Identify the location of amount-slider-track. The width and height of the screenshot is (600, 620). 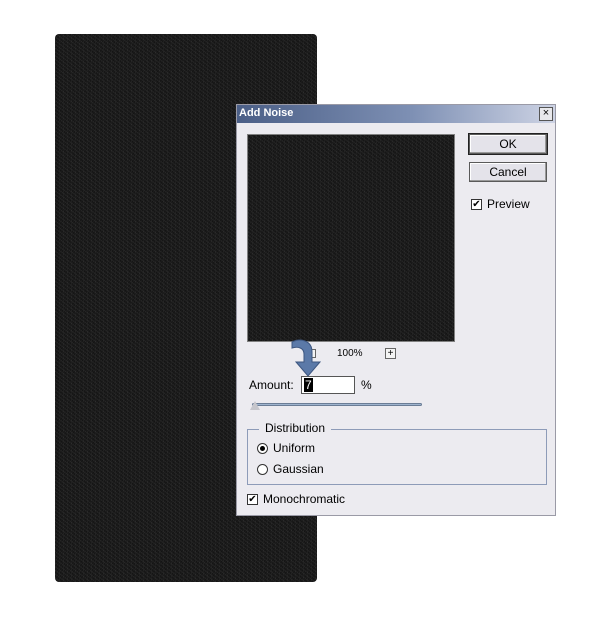
(337, 404).